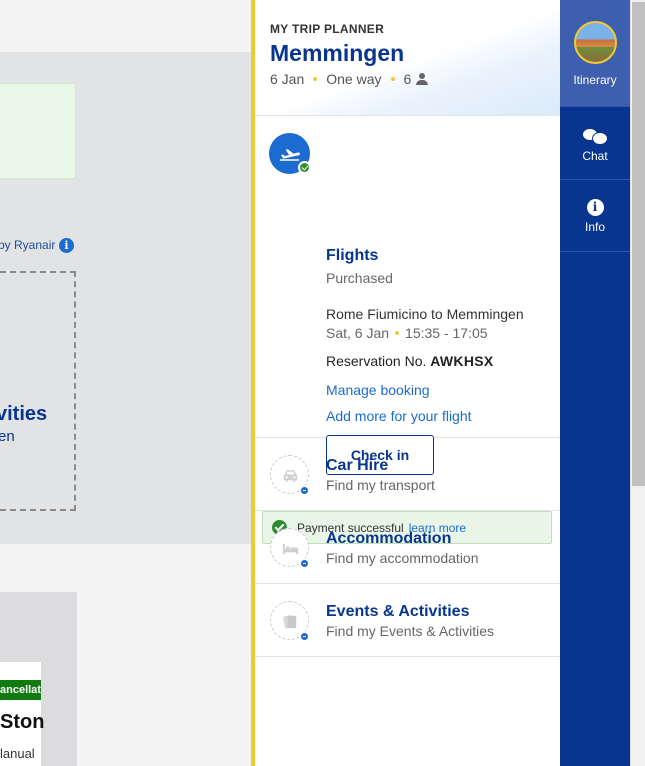 This screenshot has width=645, height=766. I want to click on planner-label: MY TRIP PLANNER, so click(327, 29).